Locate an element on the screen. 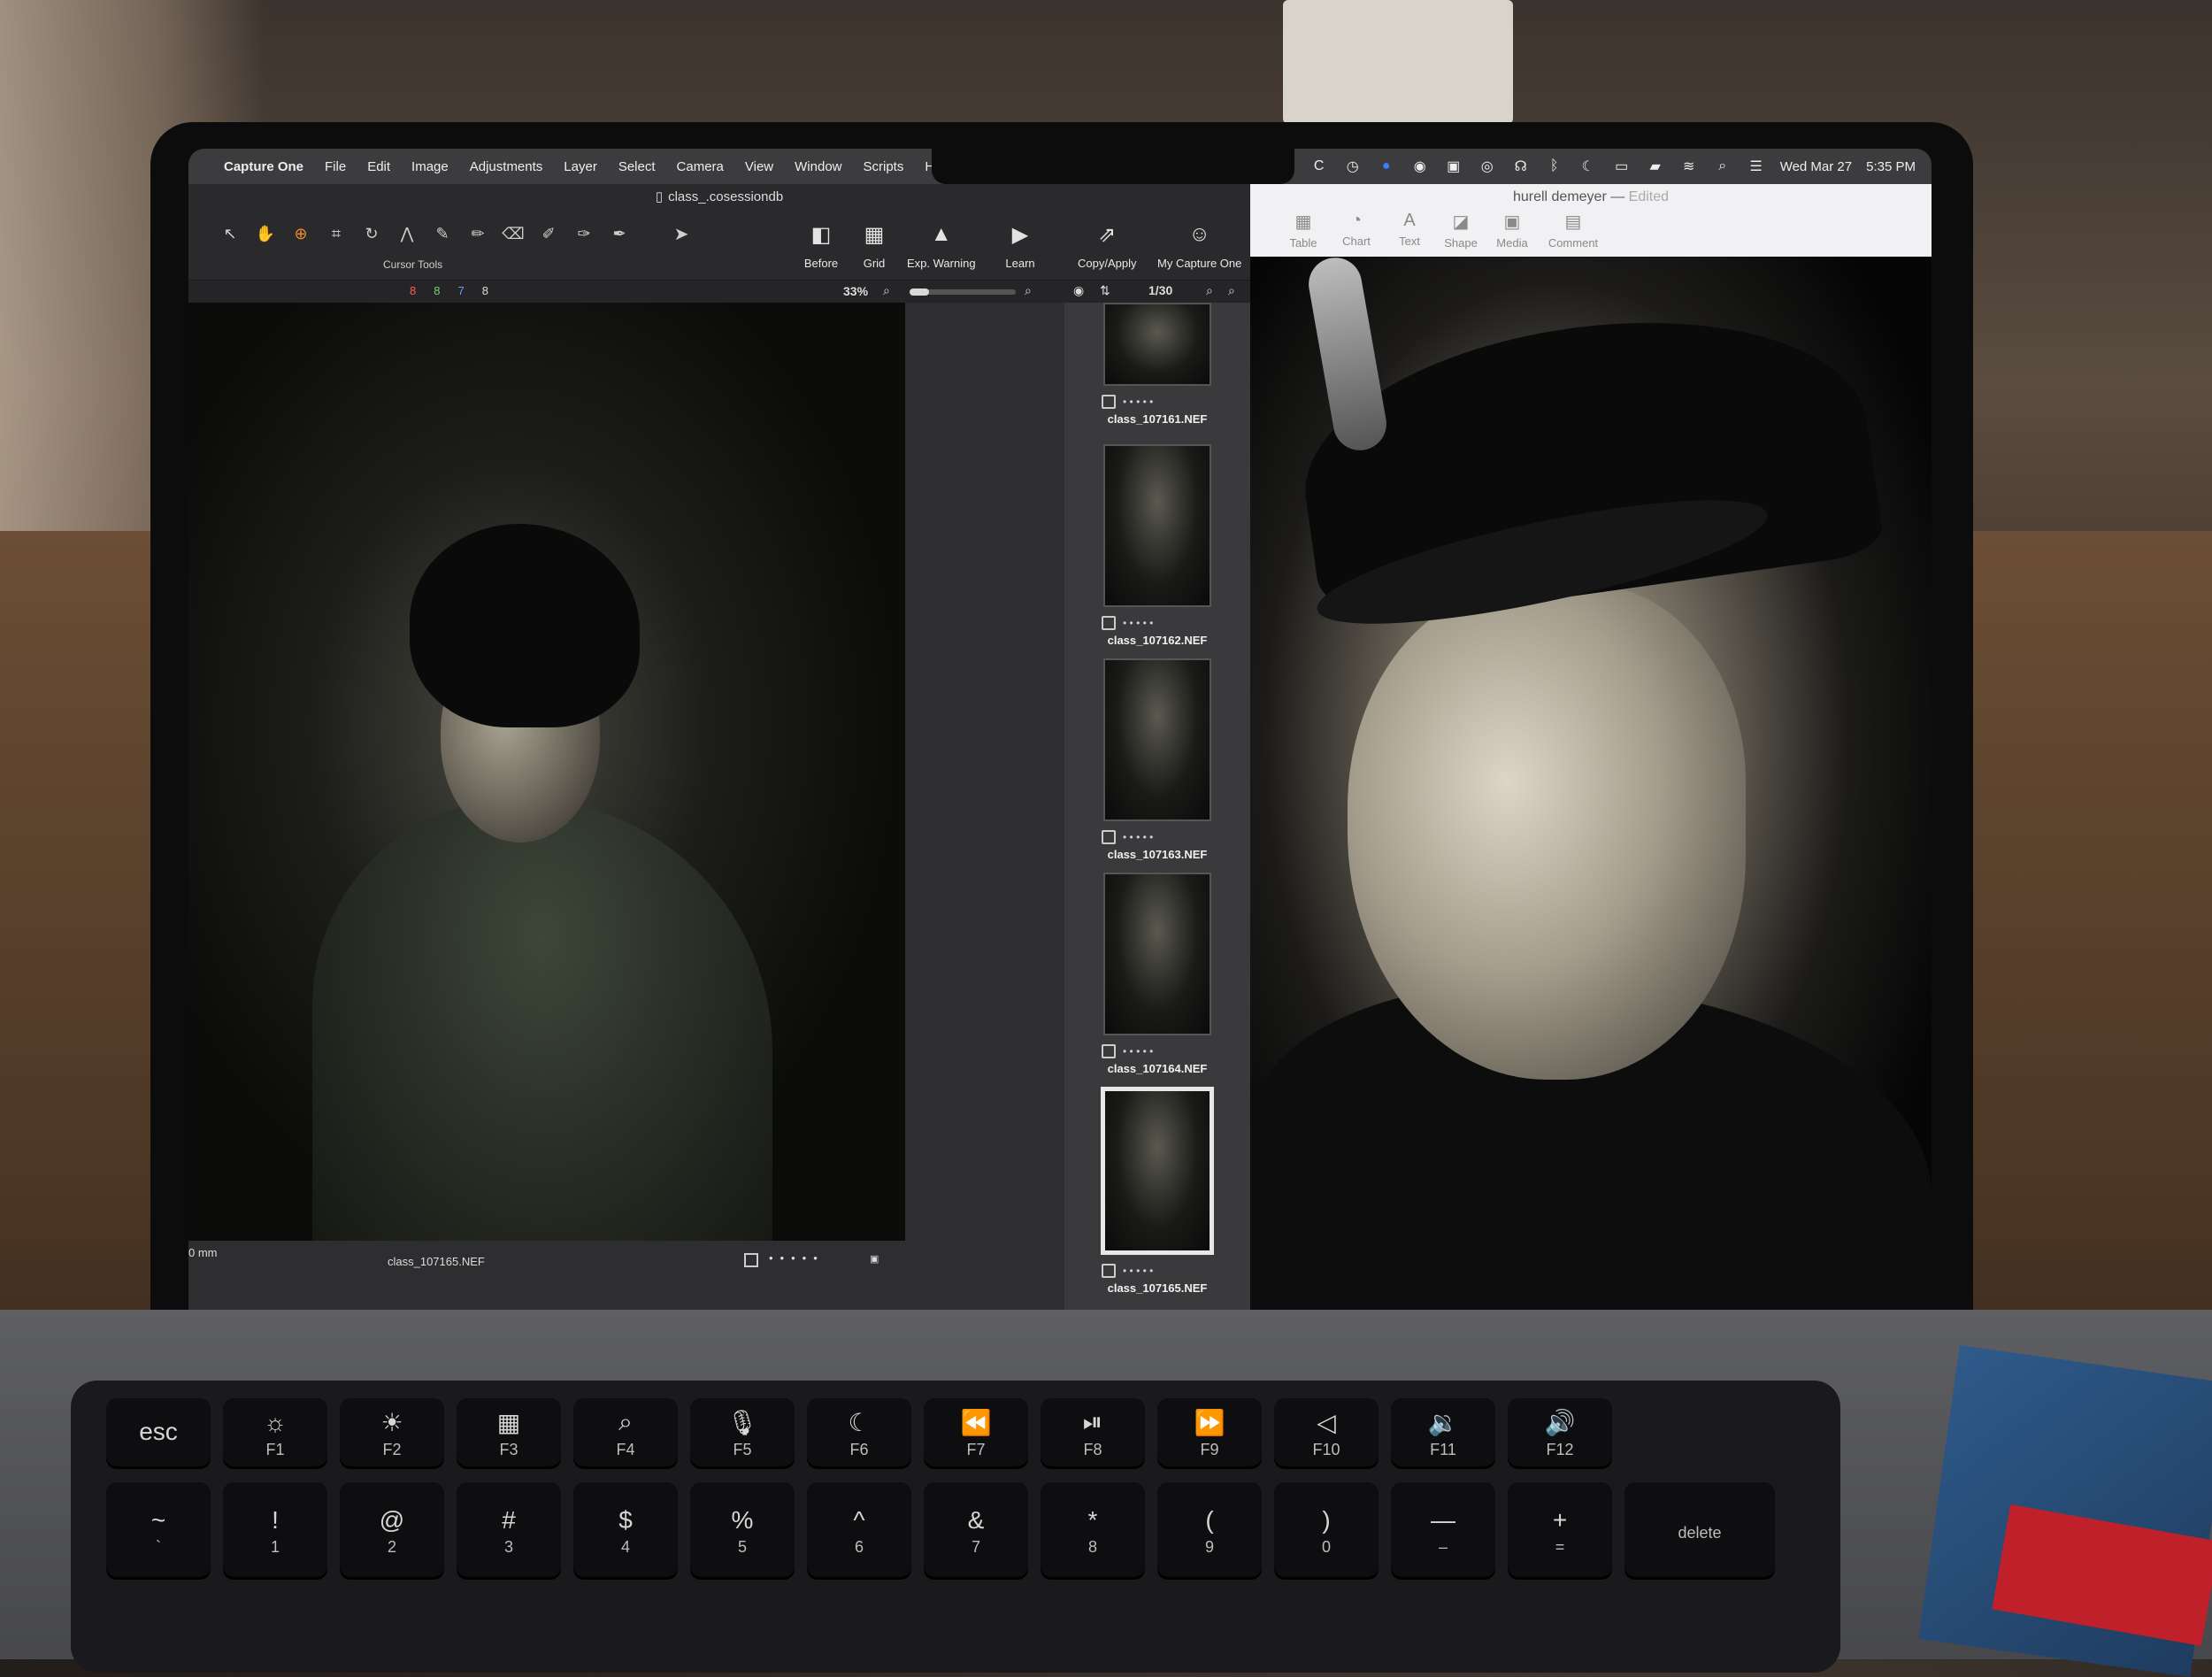  thumbnail-3: • • • • • class_107163.NEF is located at coordinates (1157, 759).